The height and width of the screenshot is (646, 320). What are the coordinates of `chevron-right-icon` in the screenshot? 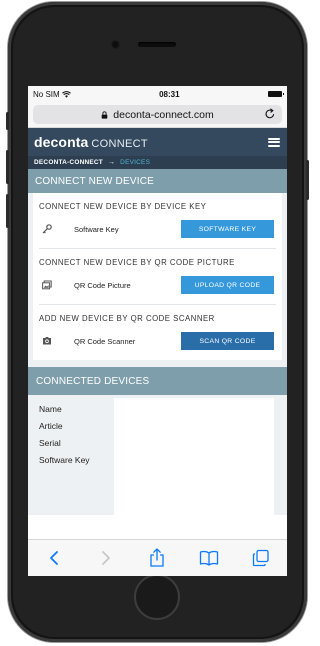 It's located at (105, 558).